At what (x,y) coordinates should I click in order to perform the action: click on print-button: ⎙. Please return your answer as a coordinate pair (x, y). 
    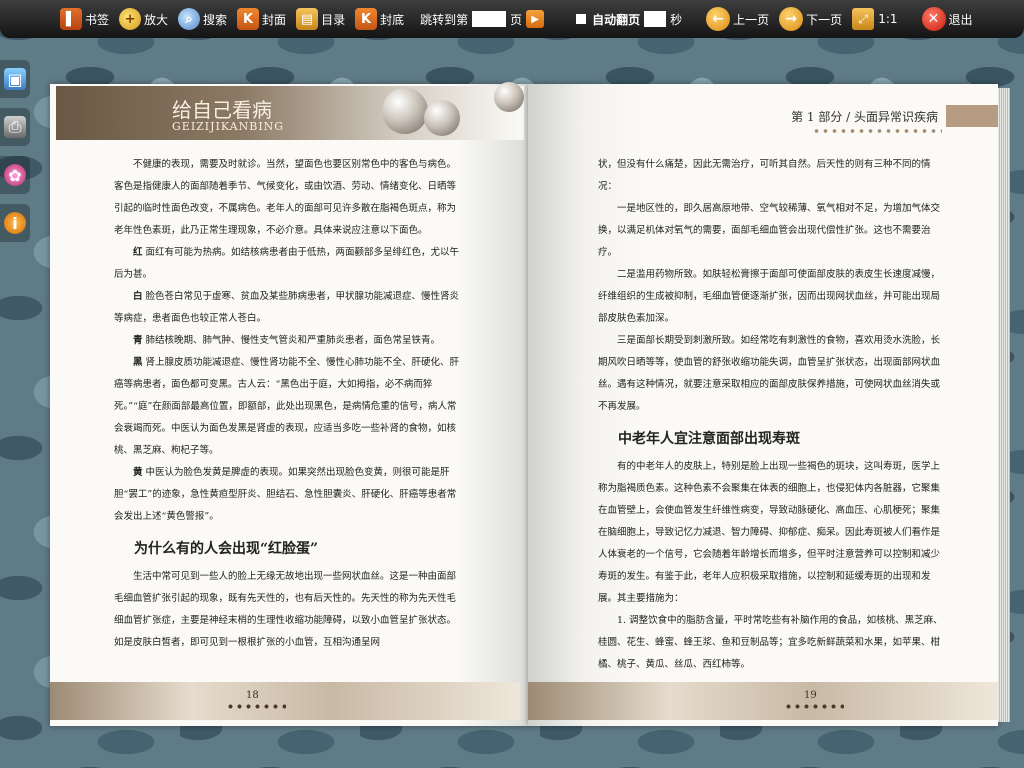
    Looking at the image, I should click on (15, 127).